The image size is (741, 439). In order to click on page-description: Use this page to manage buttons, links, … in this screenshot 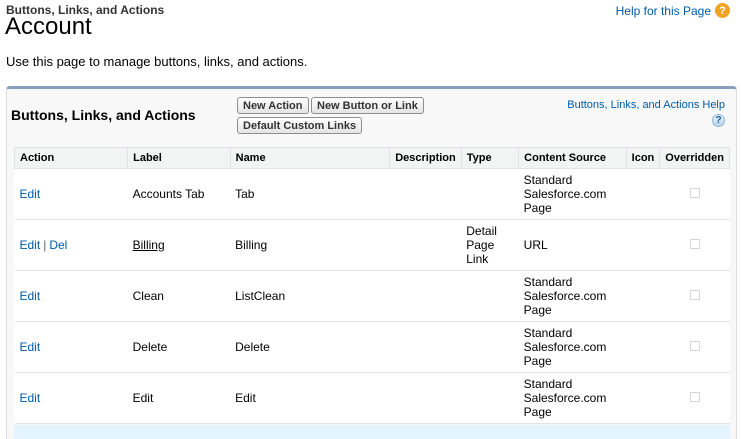, I will do `click(157, 61)`.